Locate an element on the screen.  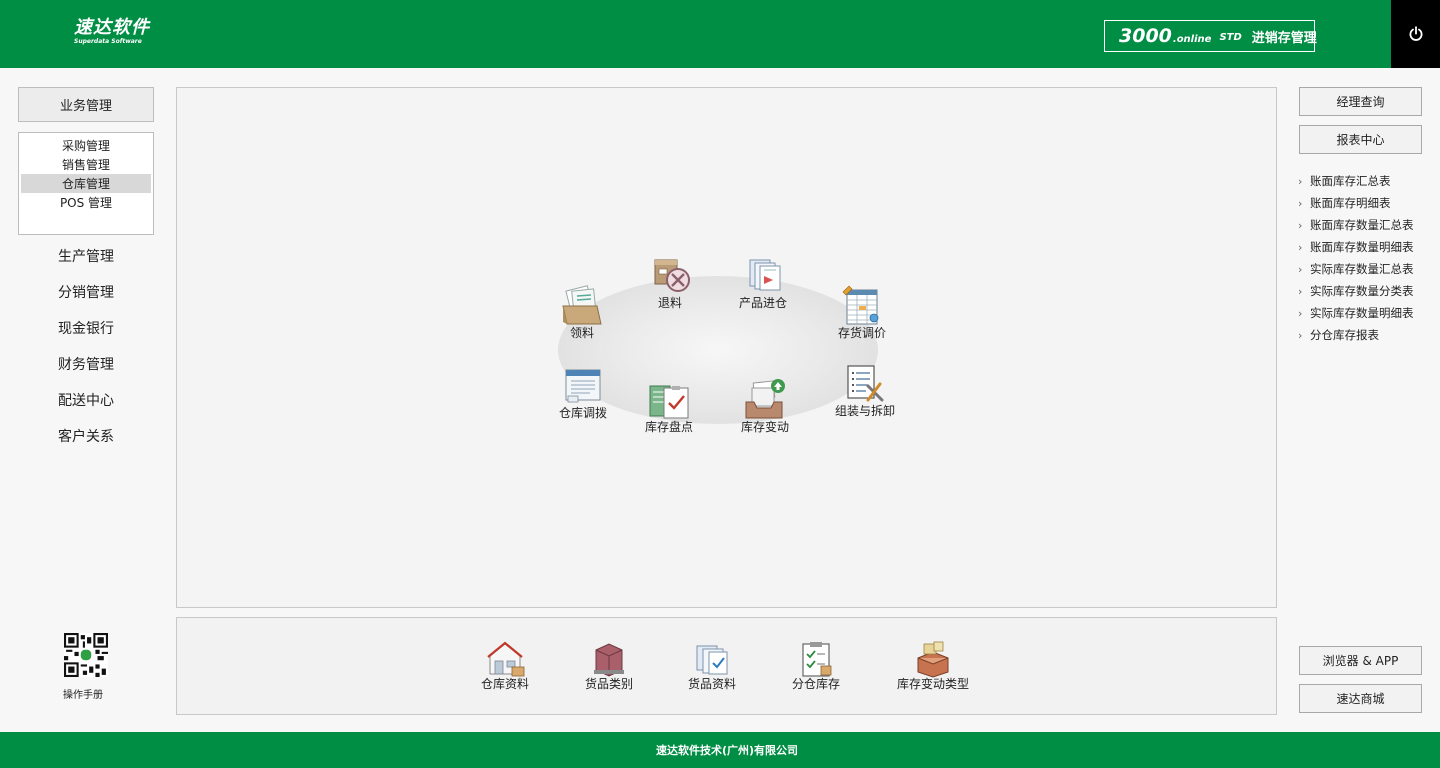
warehouse-building-icon is located at coordinates (506, 659).